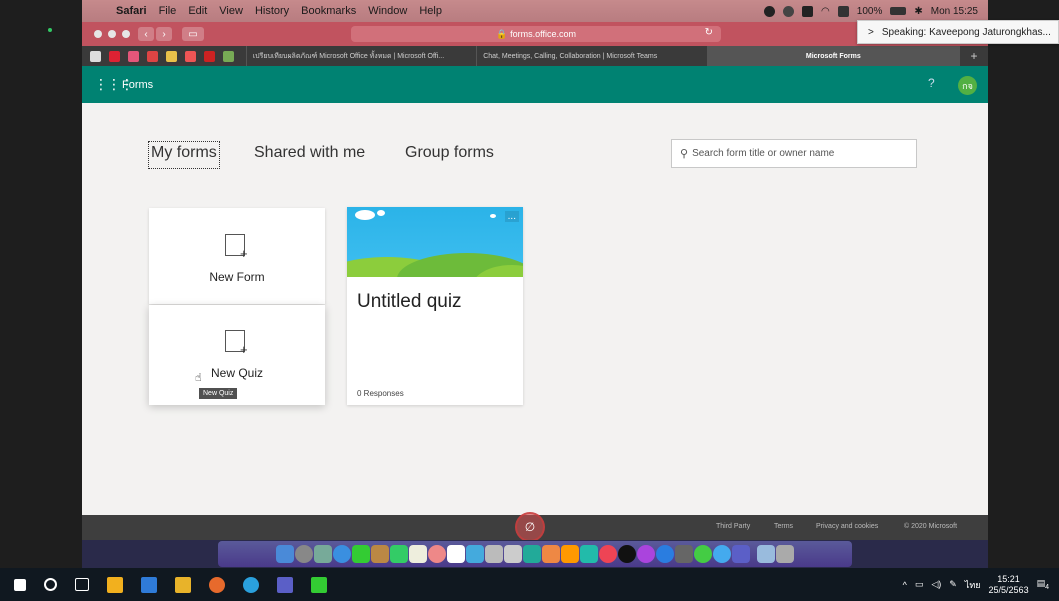  What do you see at coordinates (149, 584) in the screenshot?
I see `todo-icon` at bounding box center [149, 584].